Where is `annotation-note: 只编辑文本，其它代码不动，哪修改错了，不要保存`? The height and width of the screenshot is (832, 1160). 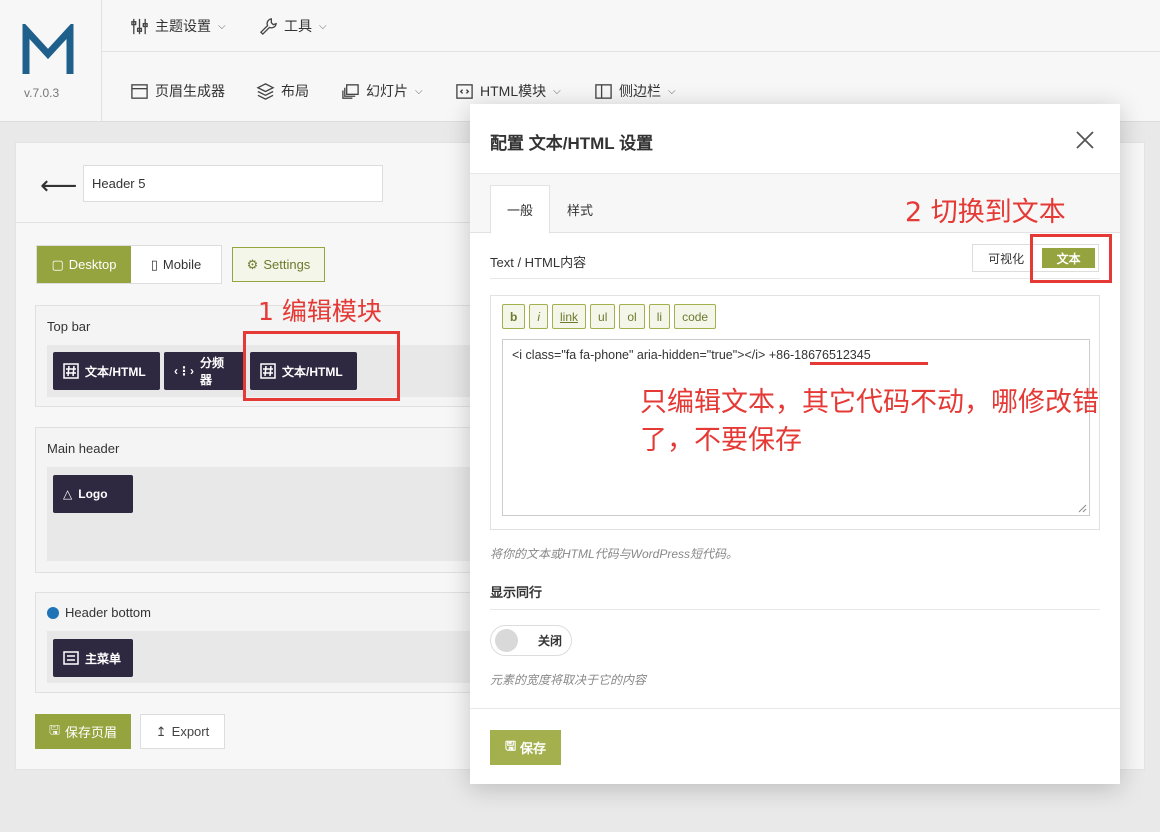
annotation-note: 只编辑文本，其它代码不动，哪修改错了，不要保存 is located at coordinates (869, 421).